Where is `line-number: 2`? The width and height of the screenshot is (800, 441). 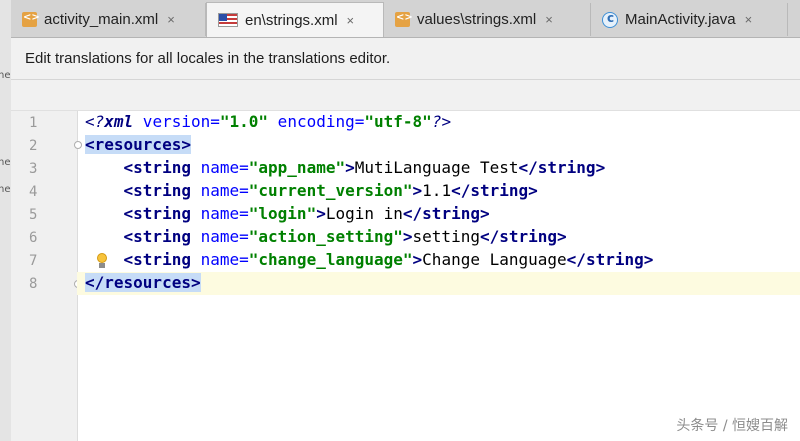 line-number: 2 is located at coordinates (33, 146).